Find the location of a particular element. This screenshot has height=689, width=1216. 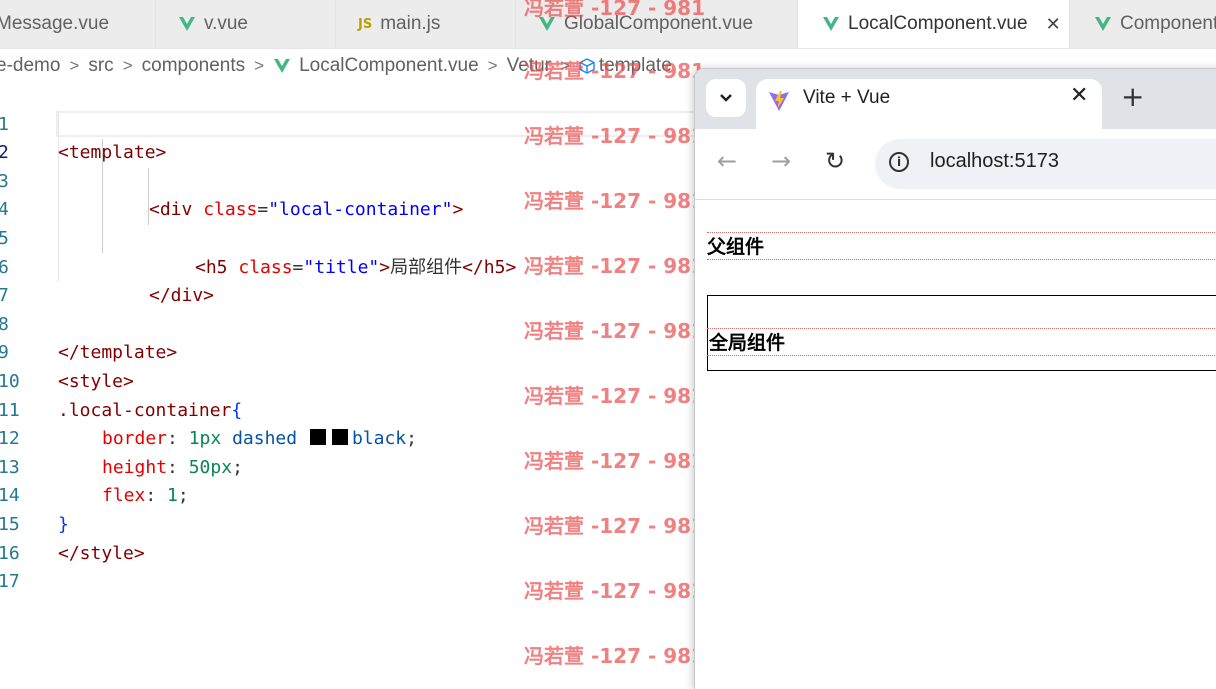

tab-search-button is located at coordinates (726, 98).